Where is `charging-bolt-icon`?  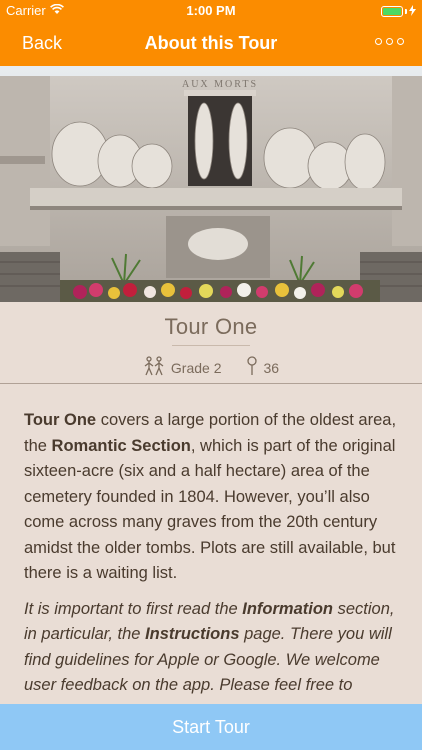 charging-bolt-icon is located at coordinates (412, 11).